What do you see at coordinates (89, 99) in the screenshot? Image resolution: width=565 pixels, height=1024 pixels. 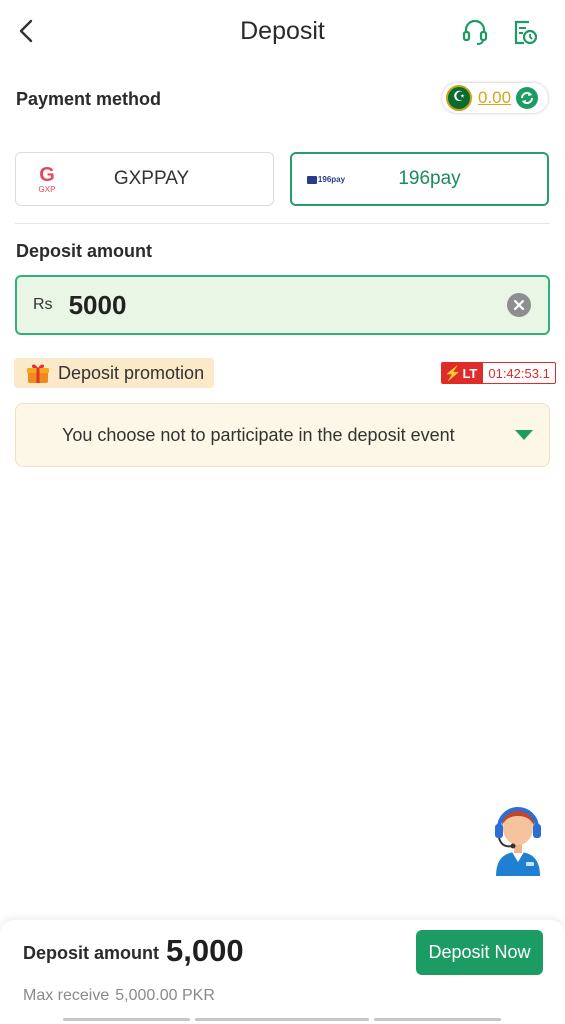 I see `payment-method-label: Payment method` at bounding box center [89, 99].